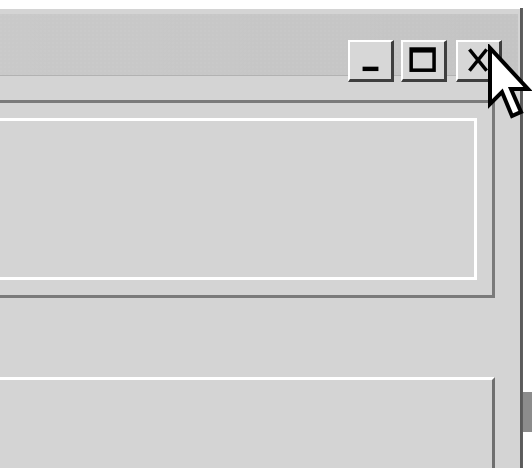 This screenshot has width=532, height=468. I want to click on close-icon, so click(478, 60).